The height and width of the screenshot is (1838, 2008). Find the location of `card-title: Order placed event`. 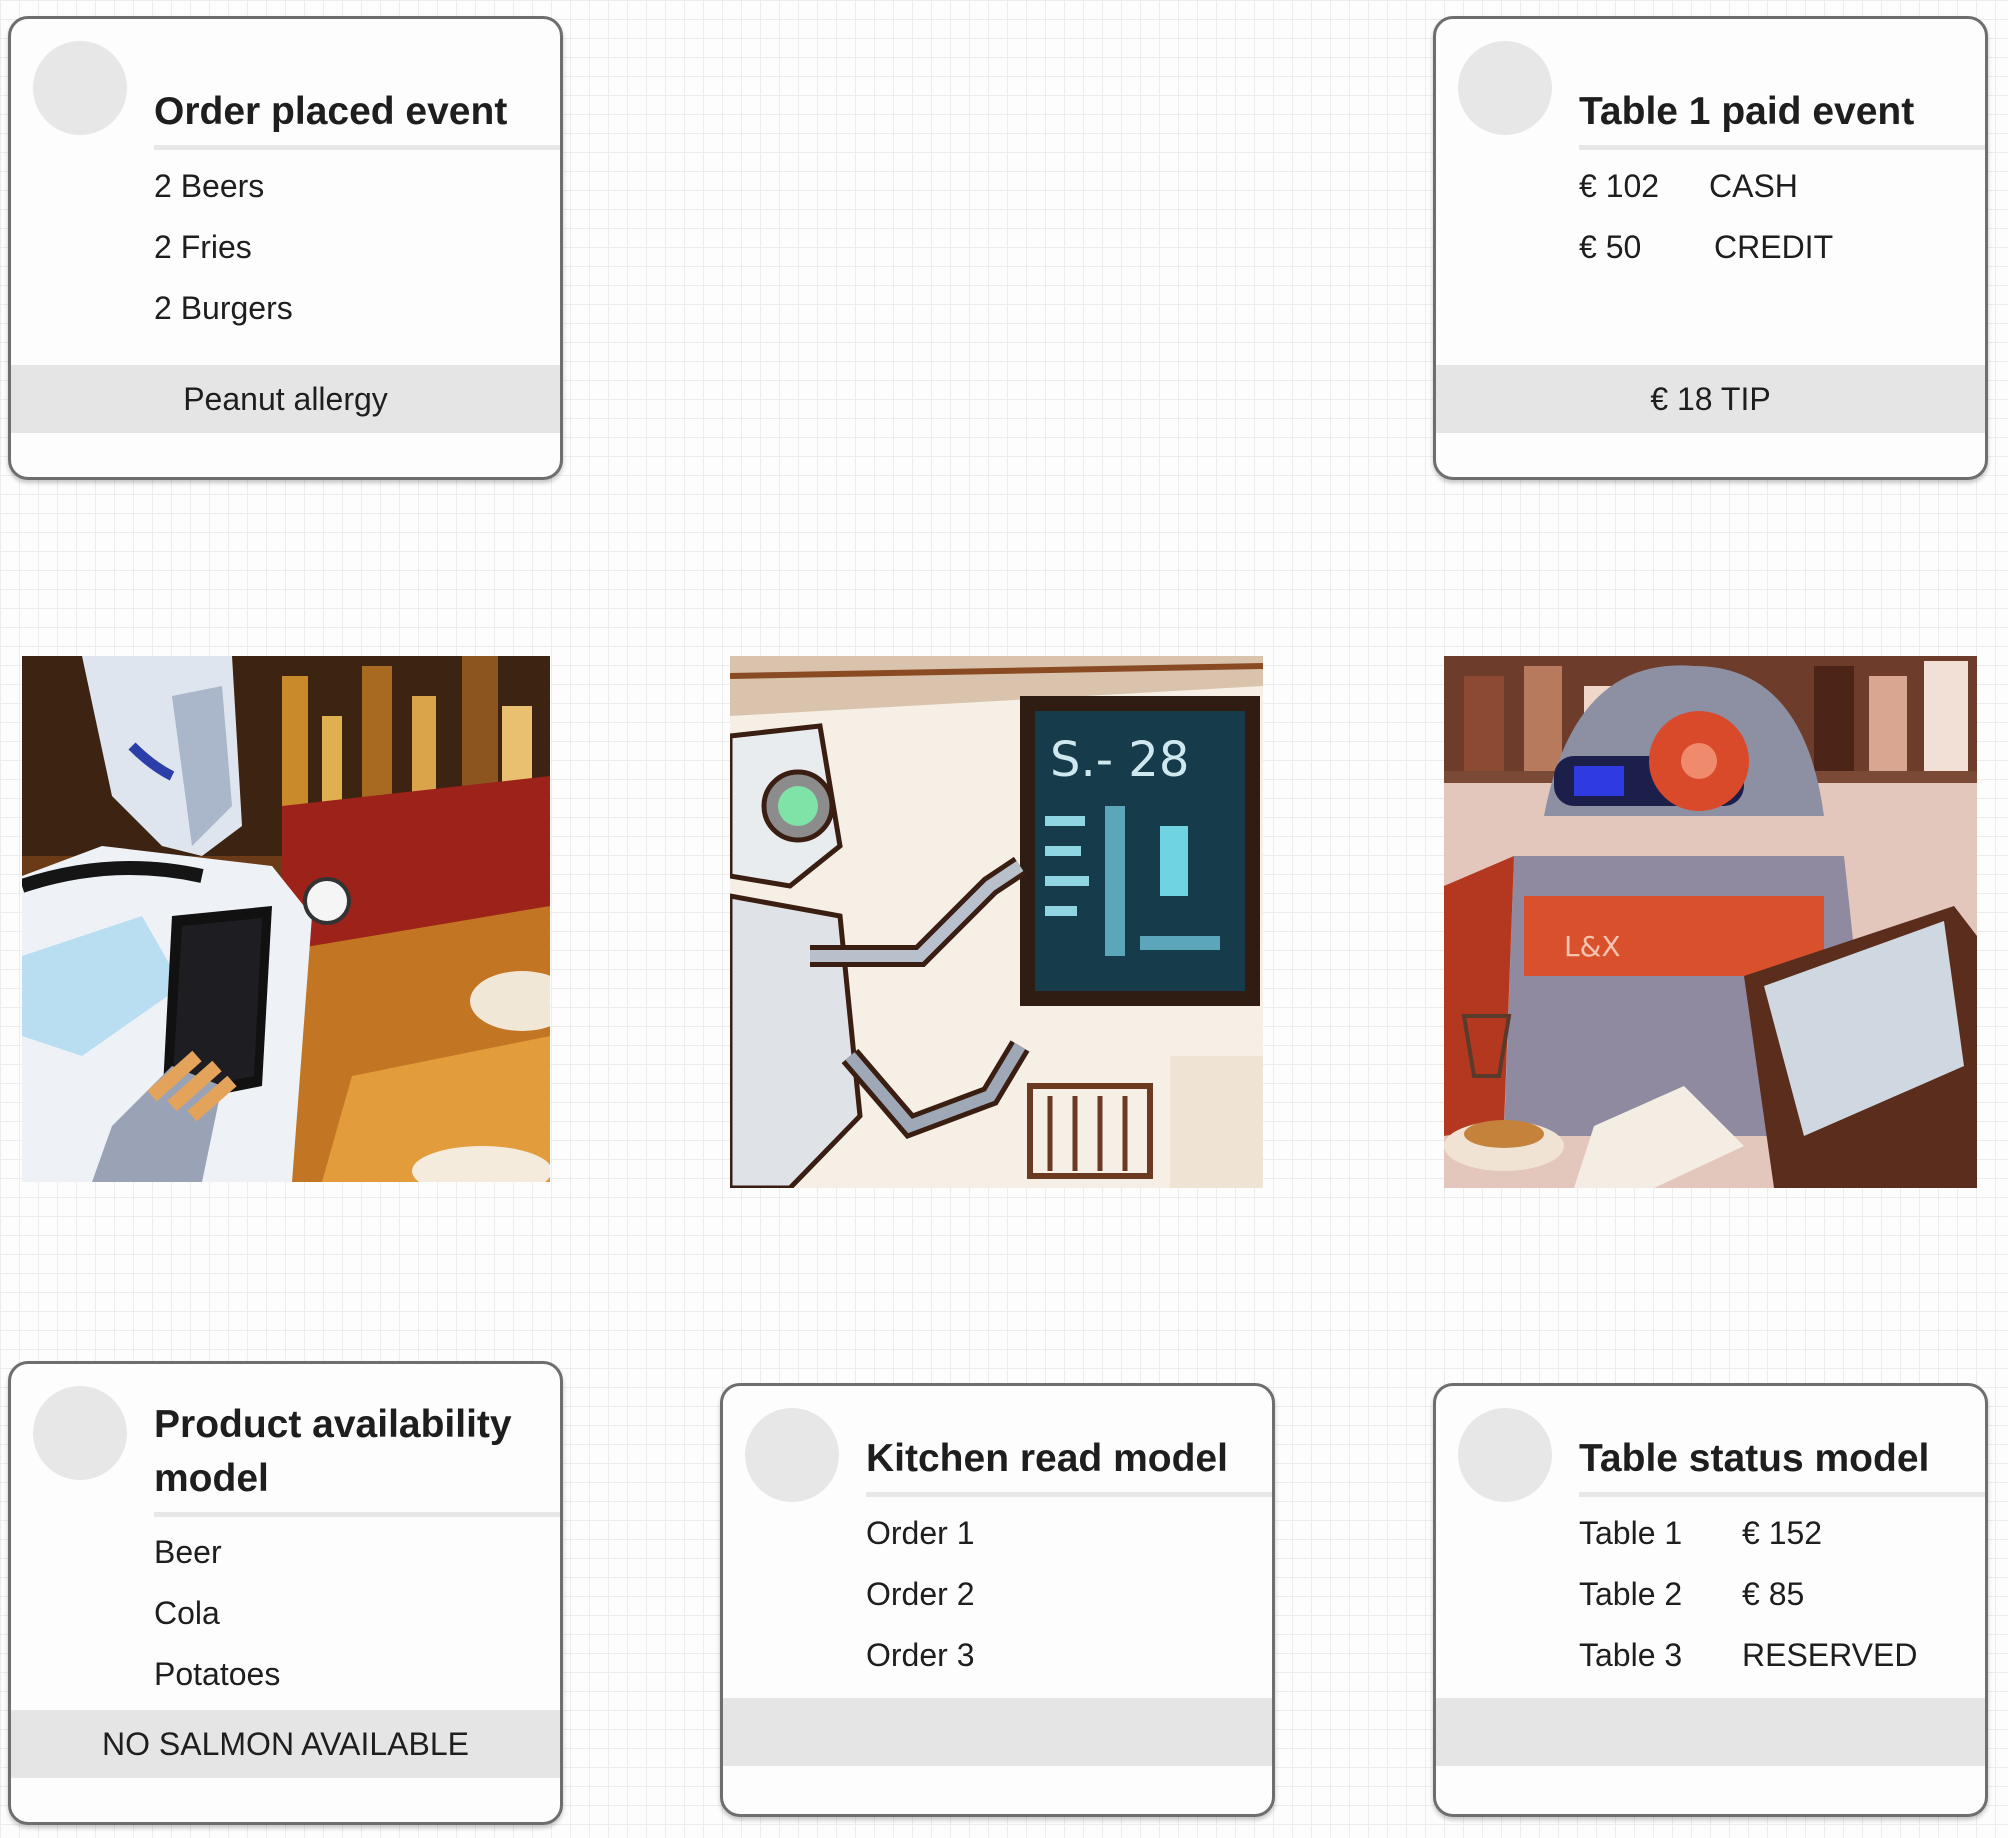

card-title: Order placed event is located at coordinates (357, 108).